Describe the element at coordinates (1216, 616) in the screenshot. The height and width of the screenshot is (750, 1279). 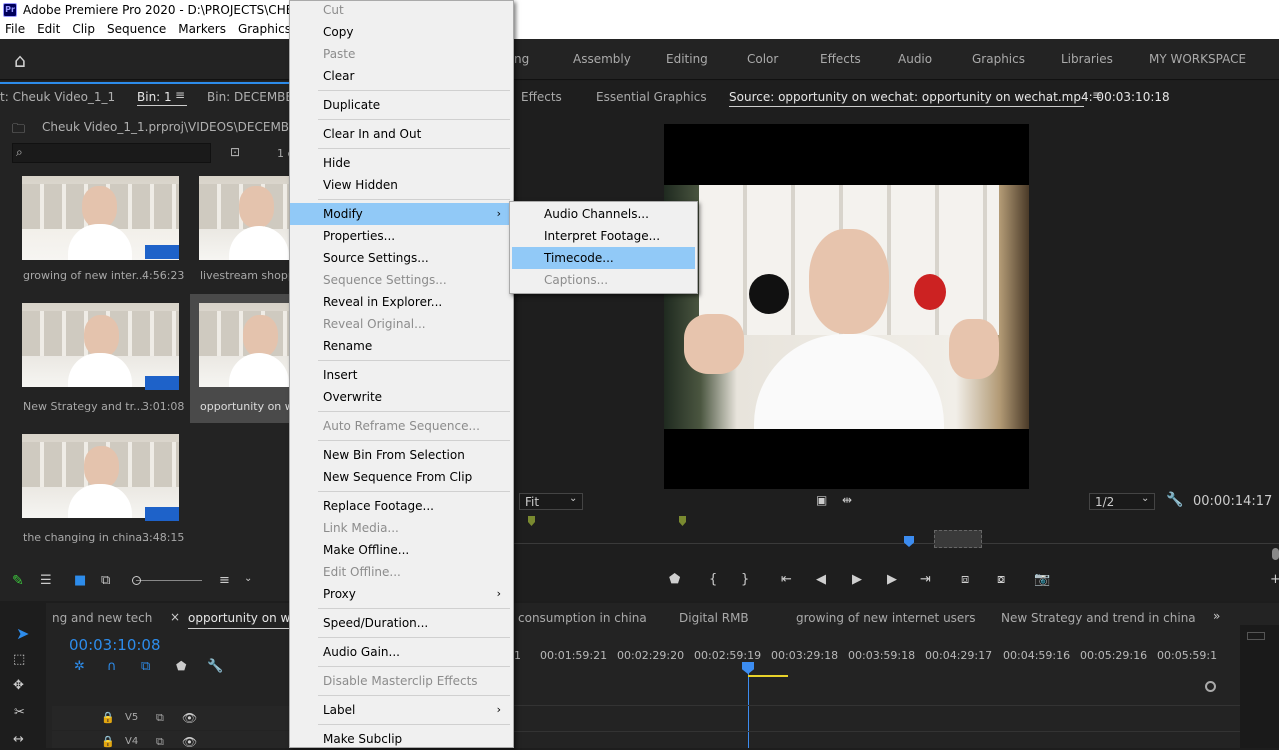
I see `more-tabs-icon: »` at that location.